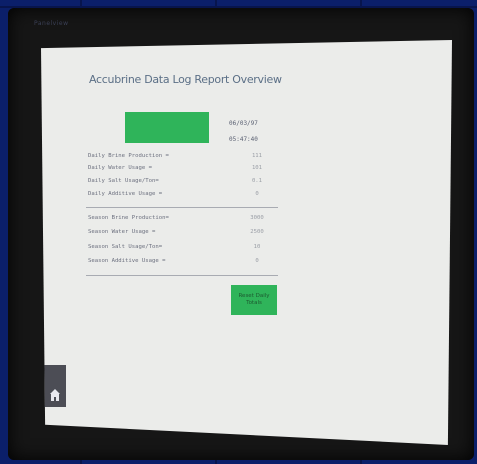 The image size is (477, 464). I want to click on home-icon, so click(55, 395).